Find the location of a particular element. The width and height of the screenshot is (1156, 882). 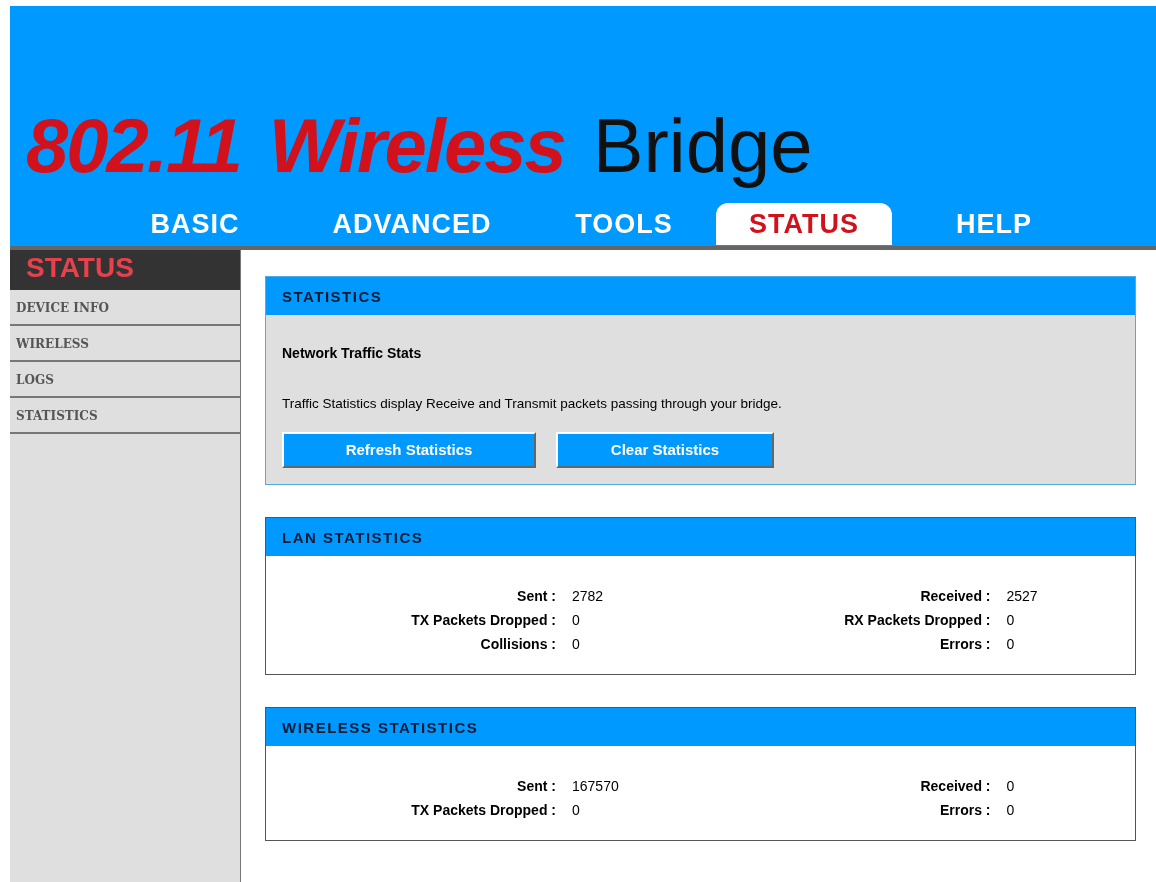

logo-text: Wireless is located at coordinates (416, 146).